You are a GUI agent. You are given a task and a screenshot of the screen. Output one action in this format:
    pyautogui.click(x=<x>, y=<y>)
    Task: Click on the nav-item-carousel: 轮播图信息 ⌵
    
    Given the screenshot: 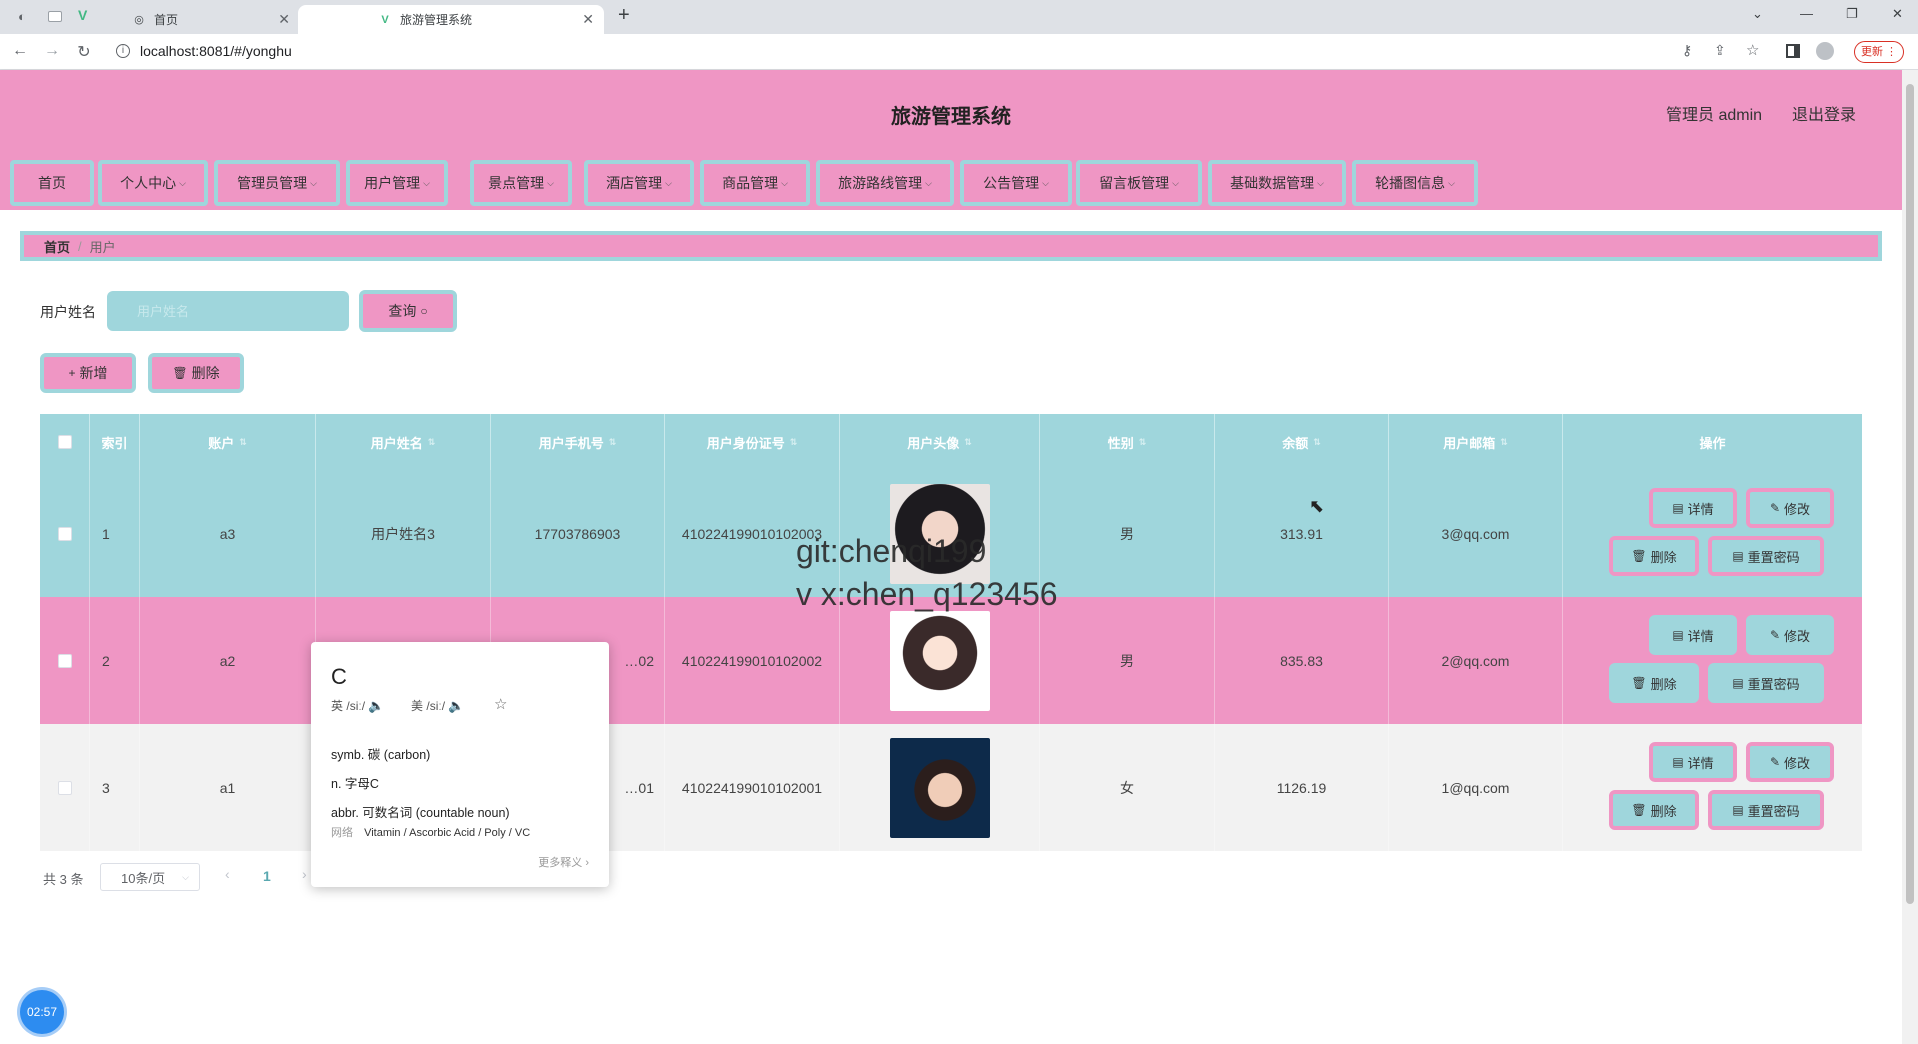 What is the action you would take?
    pyautogui.click(x=1415, y=183)
    